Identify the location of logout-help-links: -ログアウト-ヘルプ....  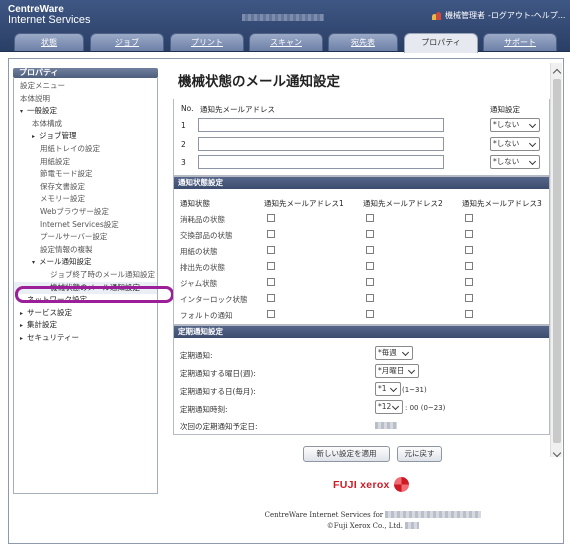
(526, 15).